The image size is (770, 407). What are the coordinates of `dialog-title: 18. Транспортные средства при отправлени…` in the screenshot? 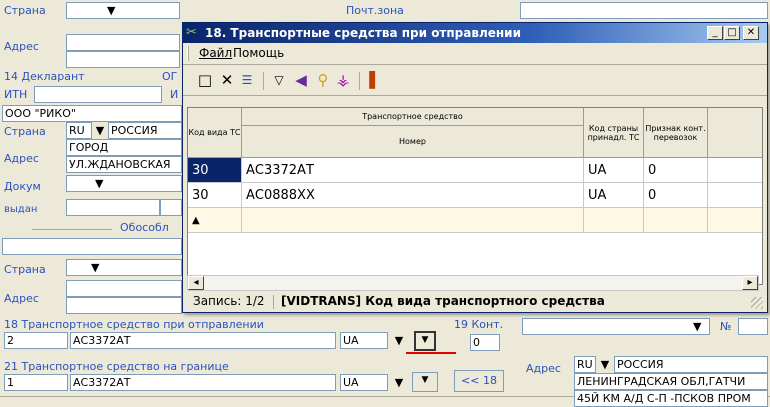 It's located at (363, 33).